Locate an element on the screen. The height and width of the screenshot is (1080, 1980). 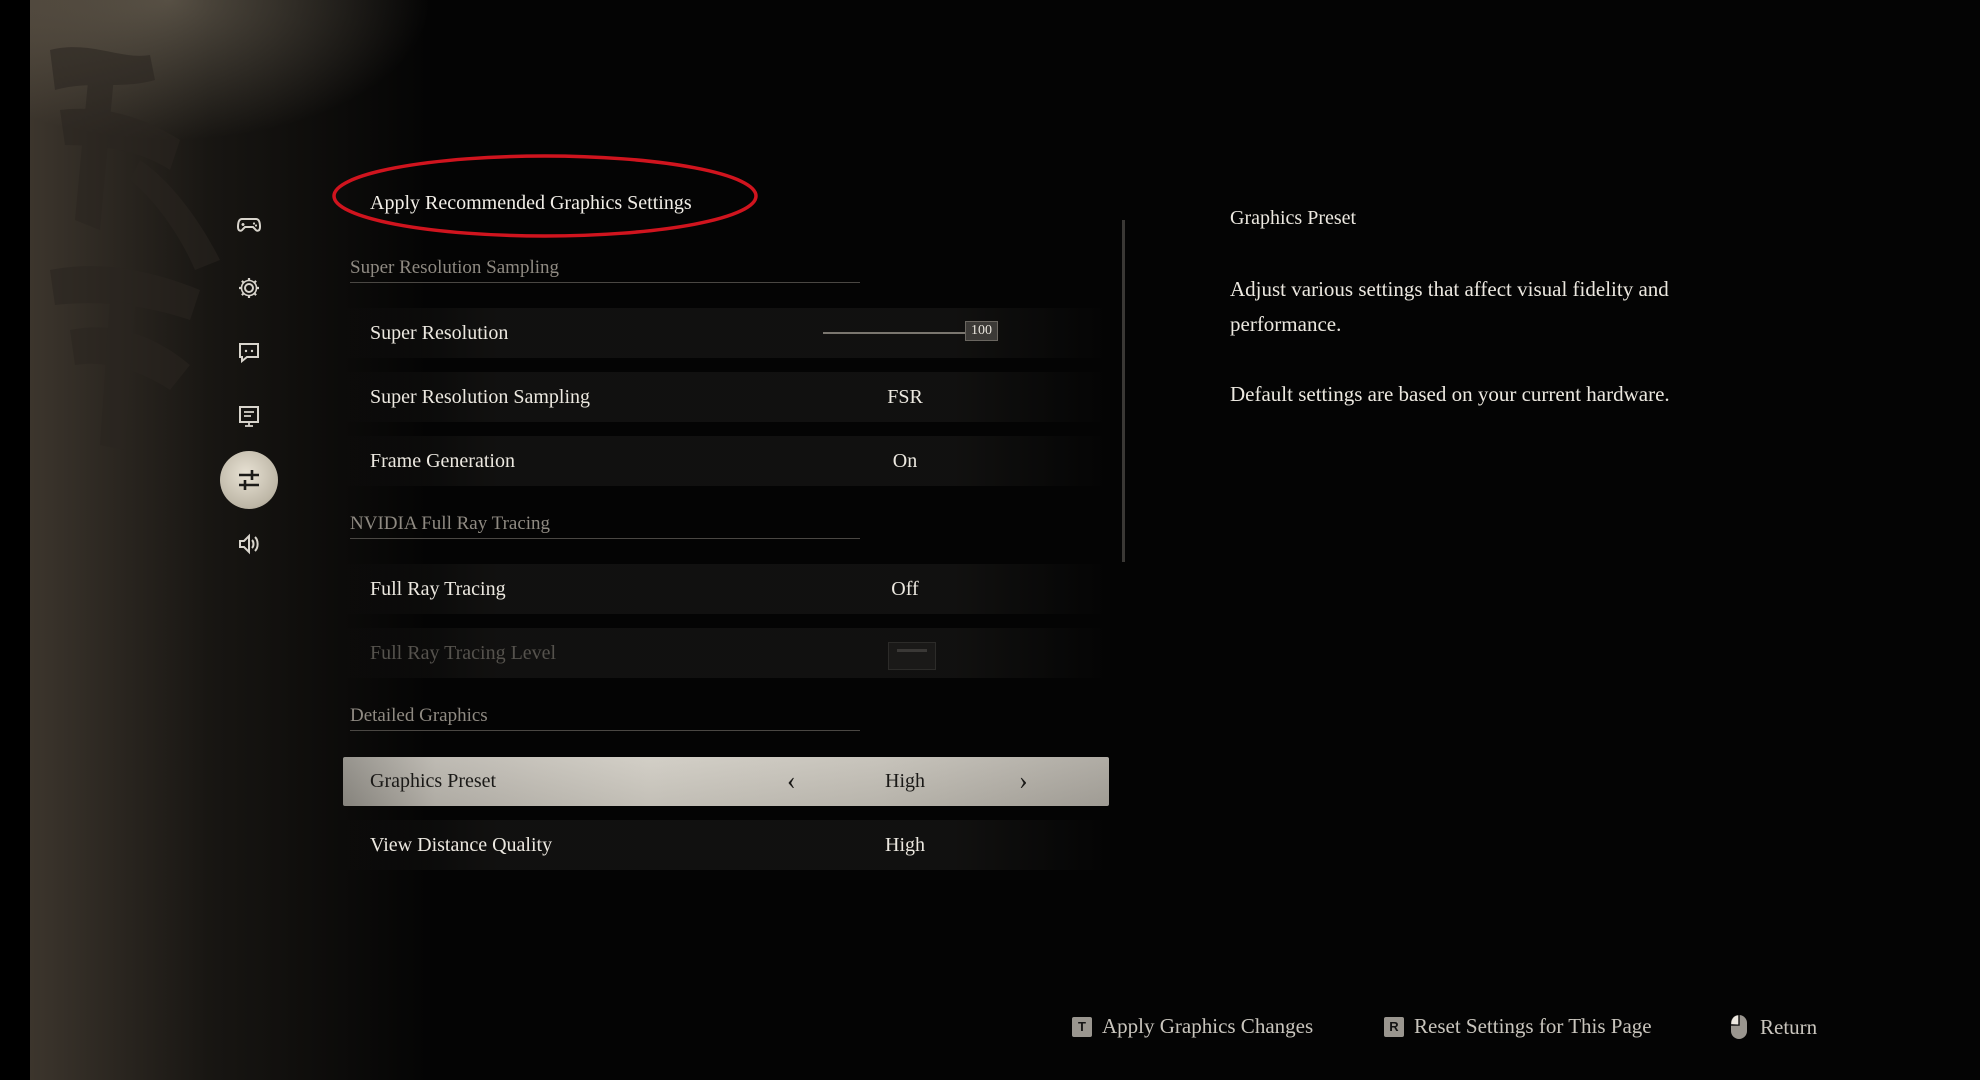
keyboard-t-icon: T is located at coordinates (1082, 1026).